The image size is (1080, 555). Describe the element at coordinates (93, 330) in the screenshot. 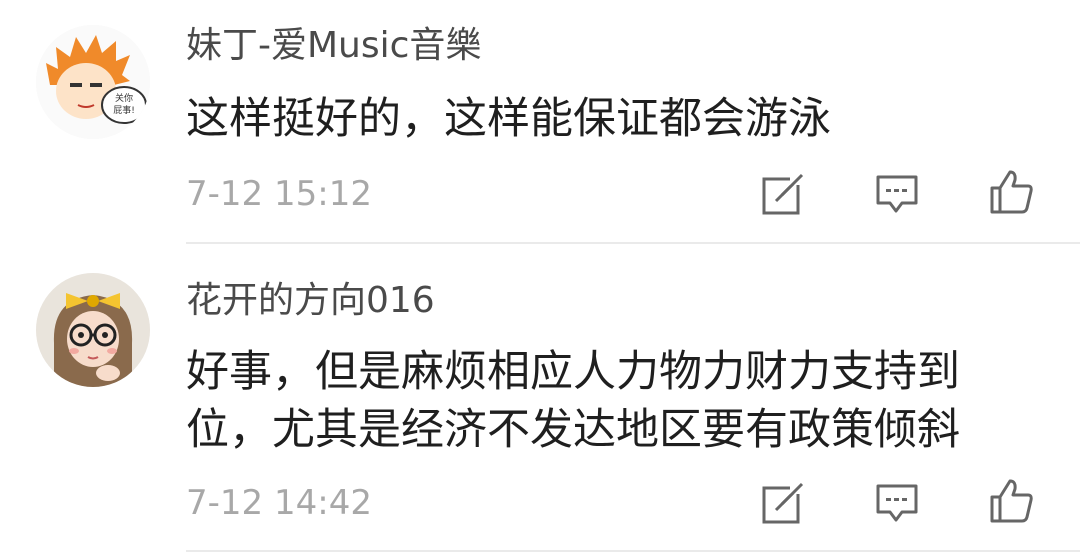

I see `avatar` at that location.